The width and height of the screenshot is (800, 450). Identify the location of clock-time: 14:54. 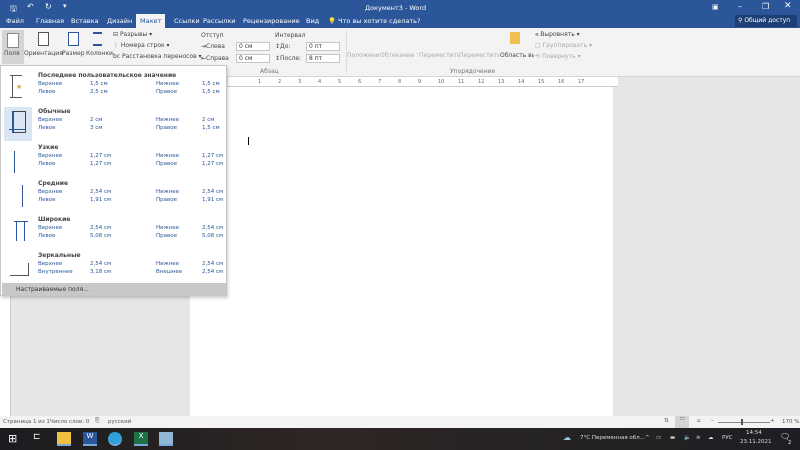
(754, 433).